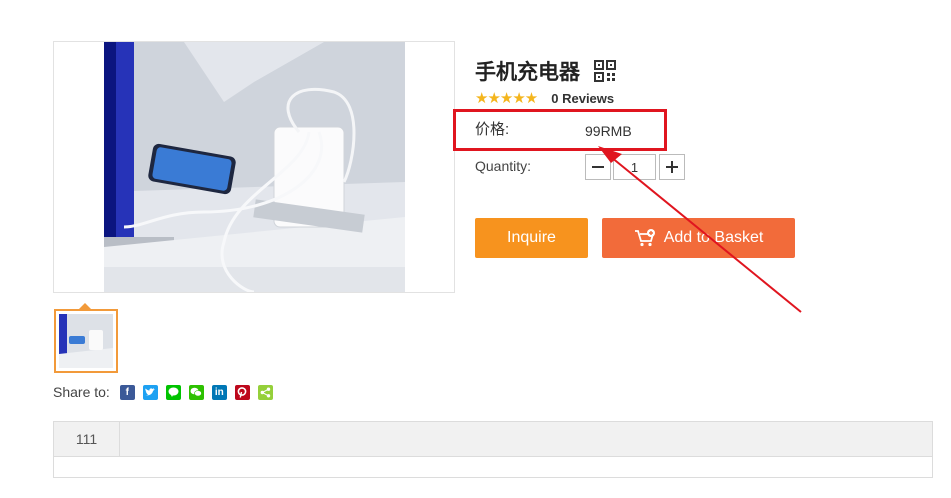 The height and width of the screenshot is (498, 951). I want to click on plus-icon, so click(672, 167).